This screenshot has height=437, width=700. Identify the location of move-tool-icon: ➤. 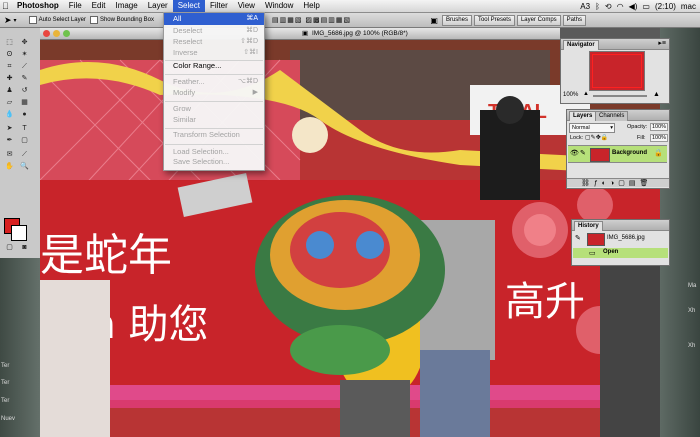
(8, 20).